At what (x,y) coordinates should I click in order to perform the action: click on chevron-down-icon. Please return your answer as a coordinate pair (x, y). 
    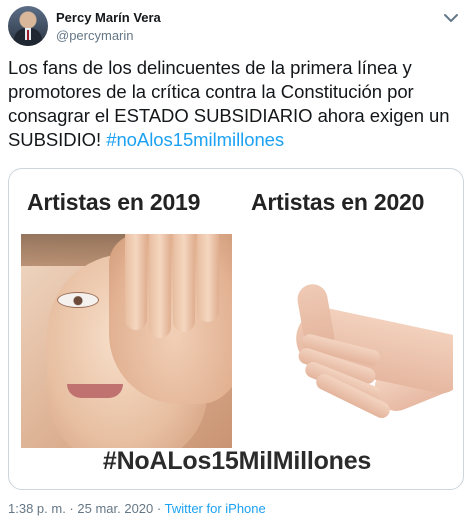
    Looking at the image, I should click on (451, 18).